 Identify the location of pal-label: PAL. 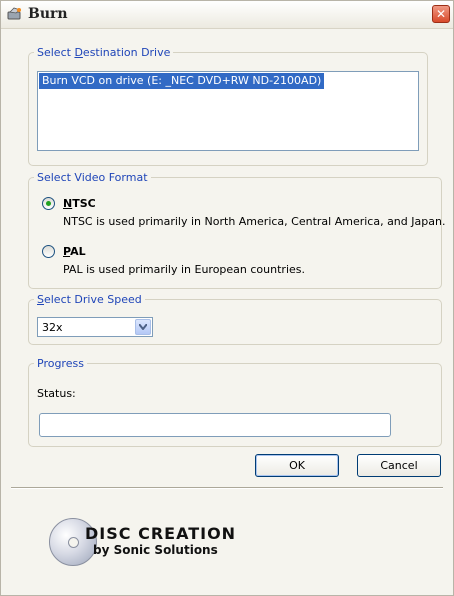
(74, 251).